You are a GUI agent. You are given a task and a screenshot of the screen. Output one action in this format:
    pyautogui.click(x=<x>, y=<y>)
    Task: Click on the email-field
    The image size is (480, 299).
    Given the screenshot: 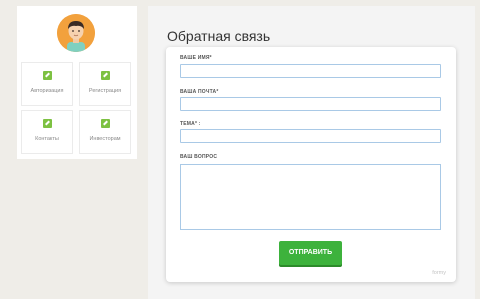 What is the action you would take?
    pyautogui.click(x=310, y=104)
    